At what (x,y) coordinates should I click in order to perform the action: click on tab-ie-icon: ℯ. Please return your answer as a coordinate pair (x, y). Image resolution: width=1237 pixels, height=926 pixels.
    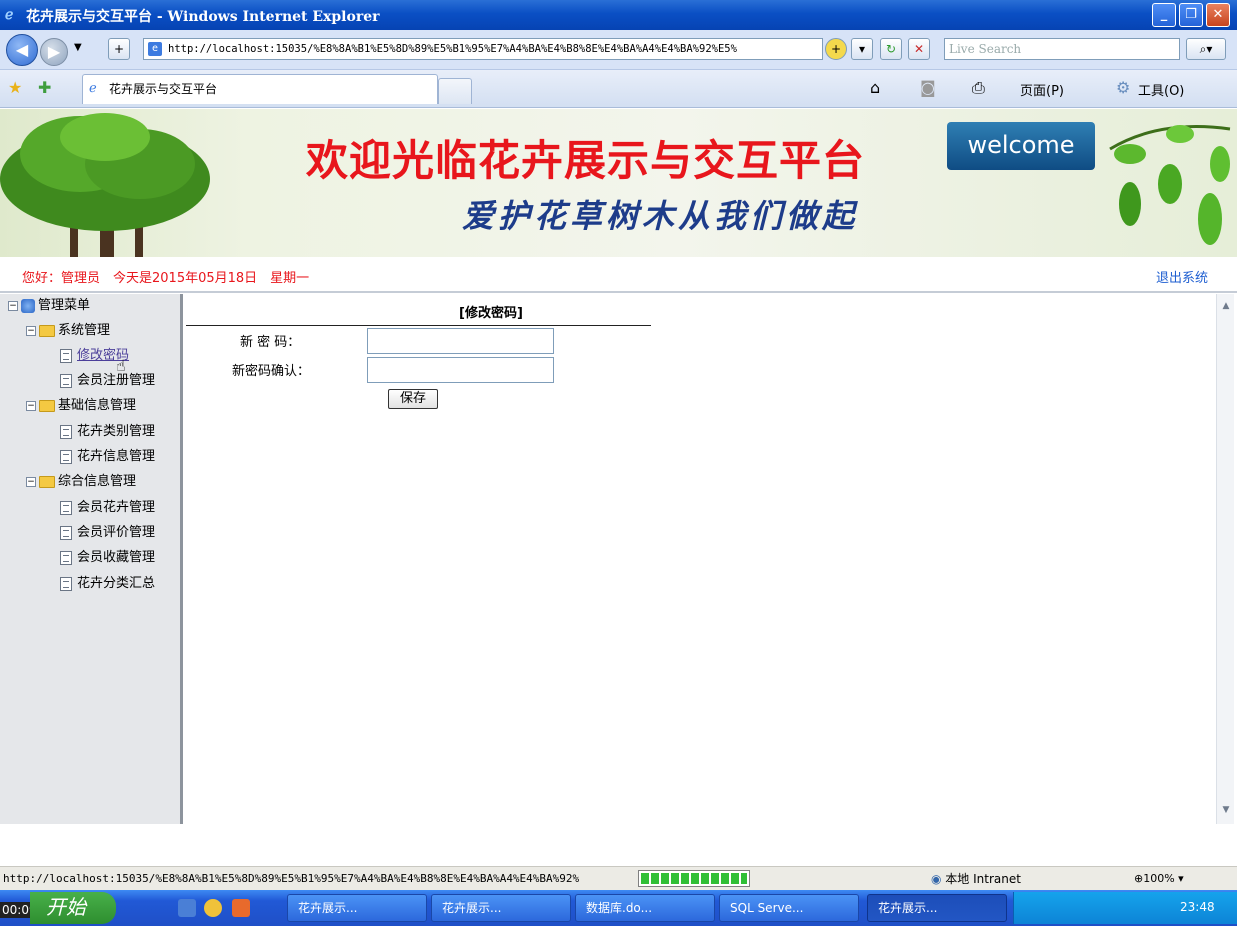
    Looking at the image, I should click on (93, 88).